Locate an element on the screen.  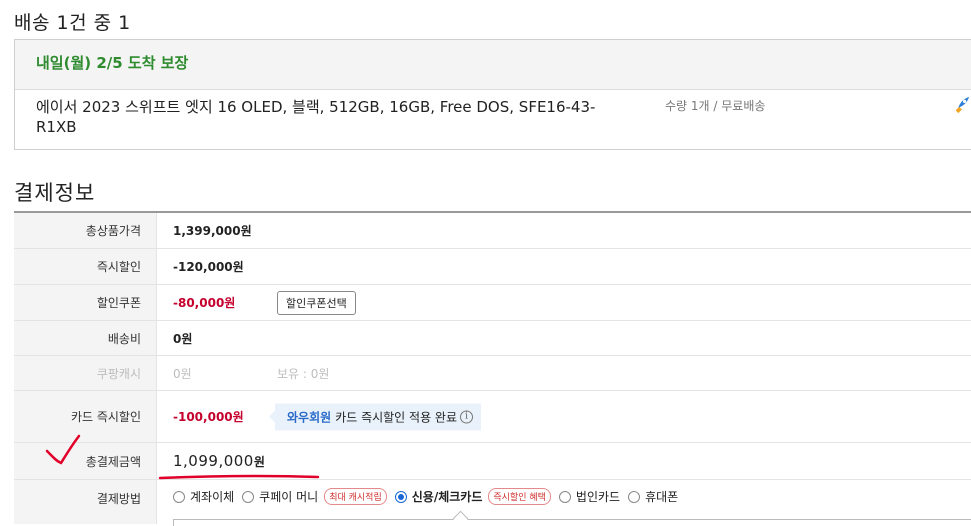
payment-heading: 결제정보 is located at coordinates (55, 193).